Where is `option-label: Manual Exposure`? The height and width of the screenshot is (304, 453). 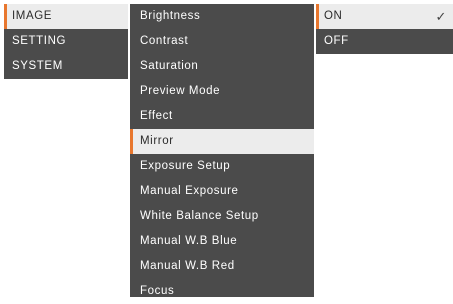
option-label: Manual Exposure is located at coordinates (189, 191).